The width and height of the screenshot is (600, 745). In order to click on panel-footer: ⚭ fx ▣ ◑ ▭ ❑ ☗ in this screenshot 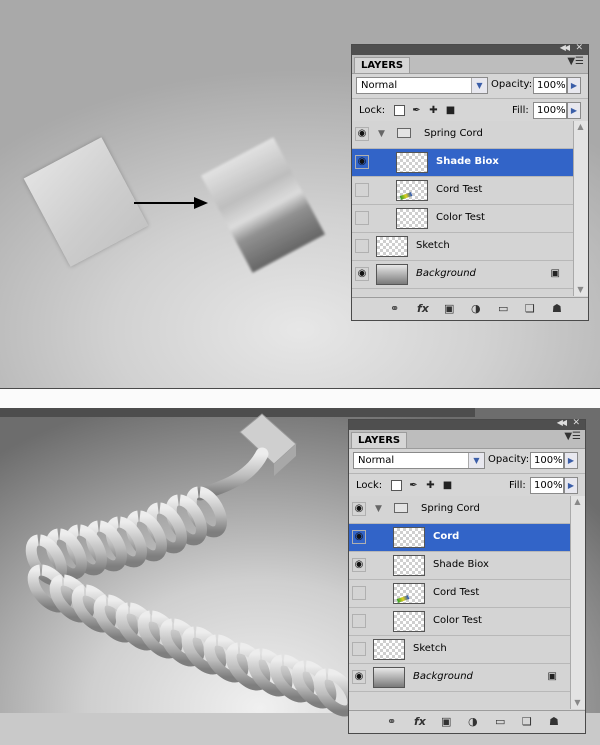, I will do `click(467, 721)`.